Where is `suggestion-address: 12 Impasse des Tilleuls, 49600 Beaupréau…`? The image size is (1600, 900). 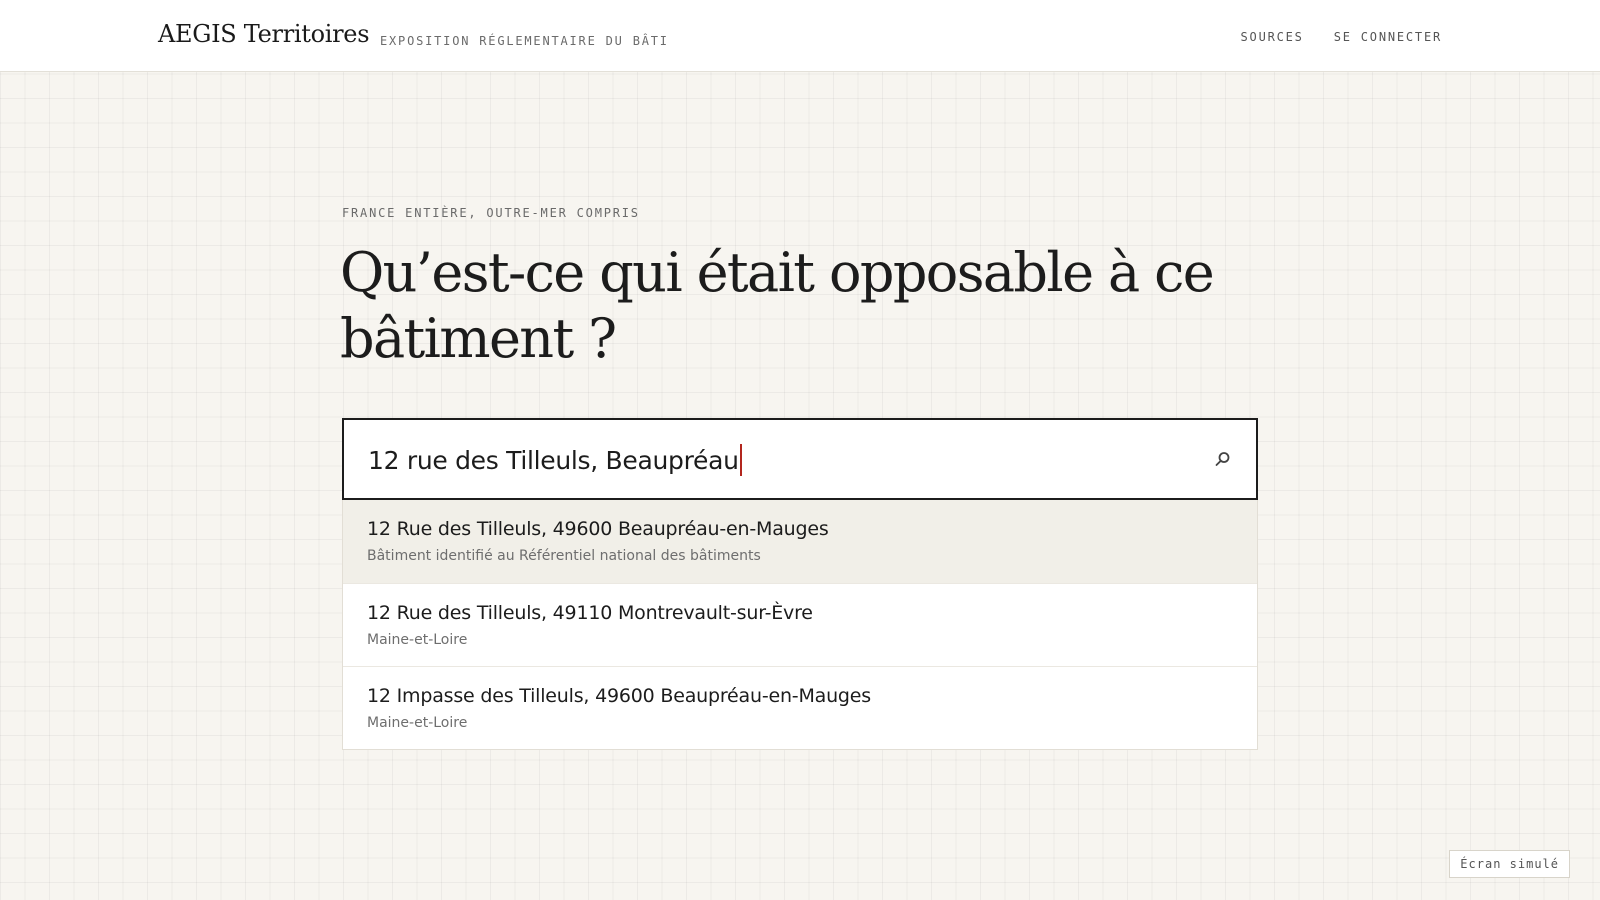 suggestion-address: 12 Impasse des Tilleuls, 49600 Beaupréau… is located at coordinates (619, 696).